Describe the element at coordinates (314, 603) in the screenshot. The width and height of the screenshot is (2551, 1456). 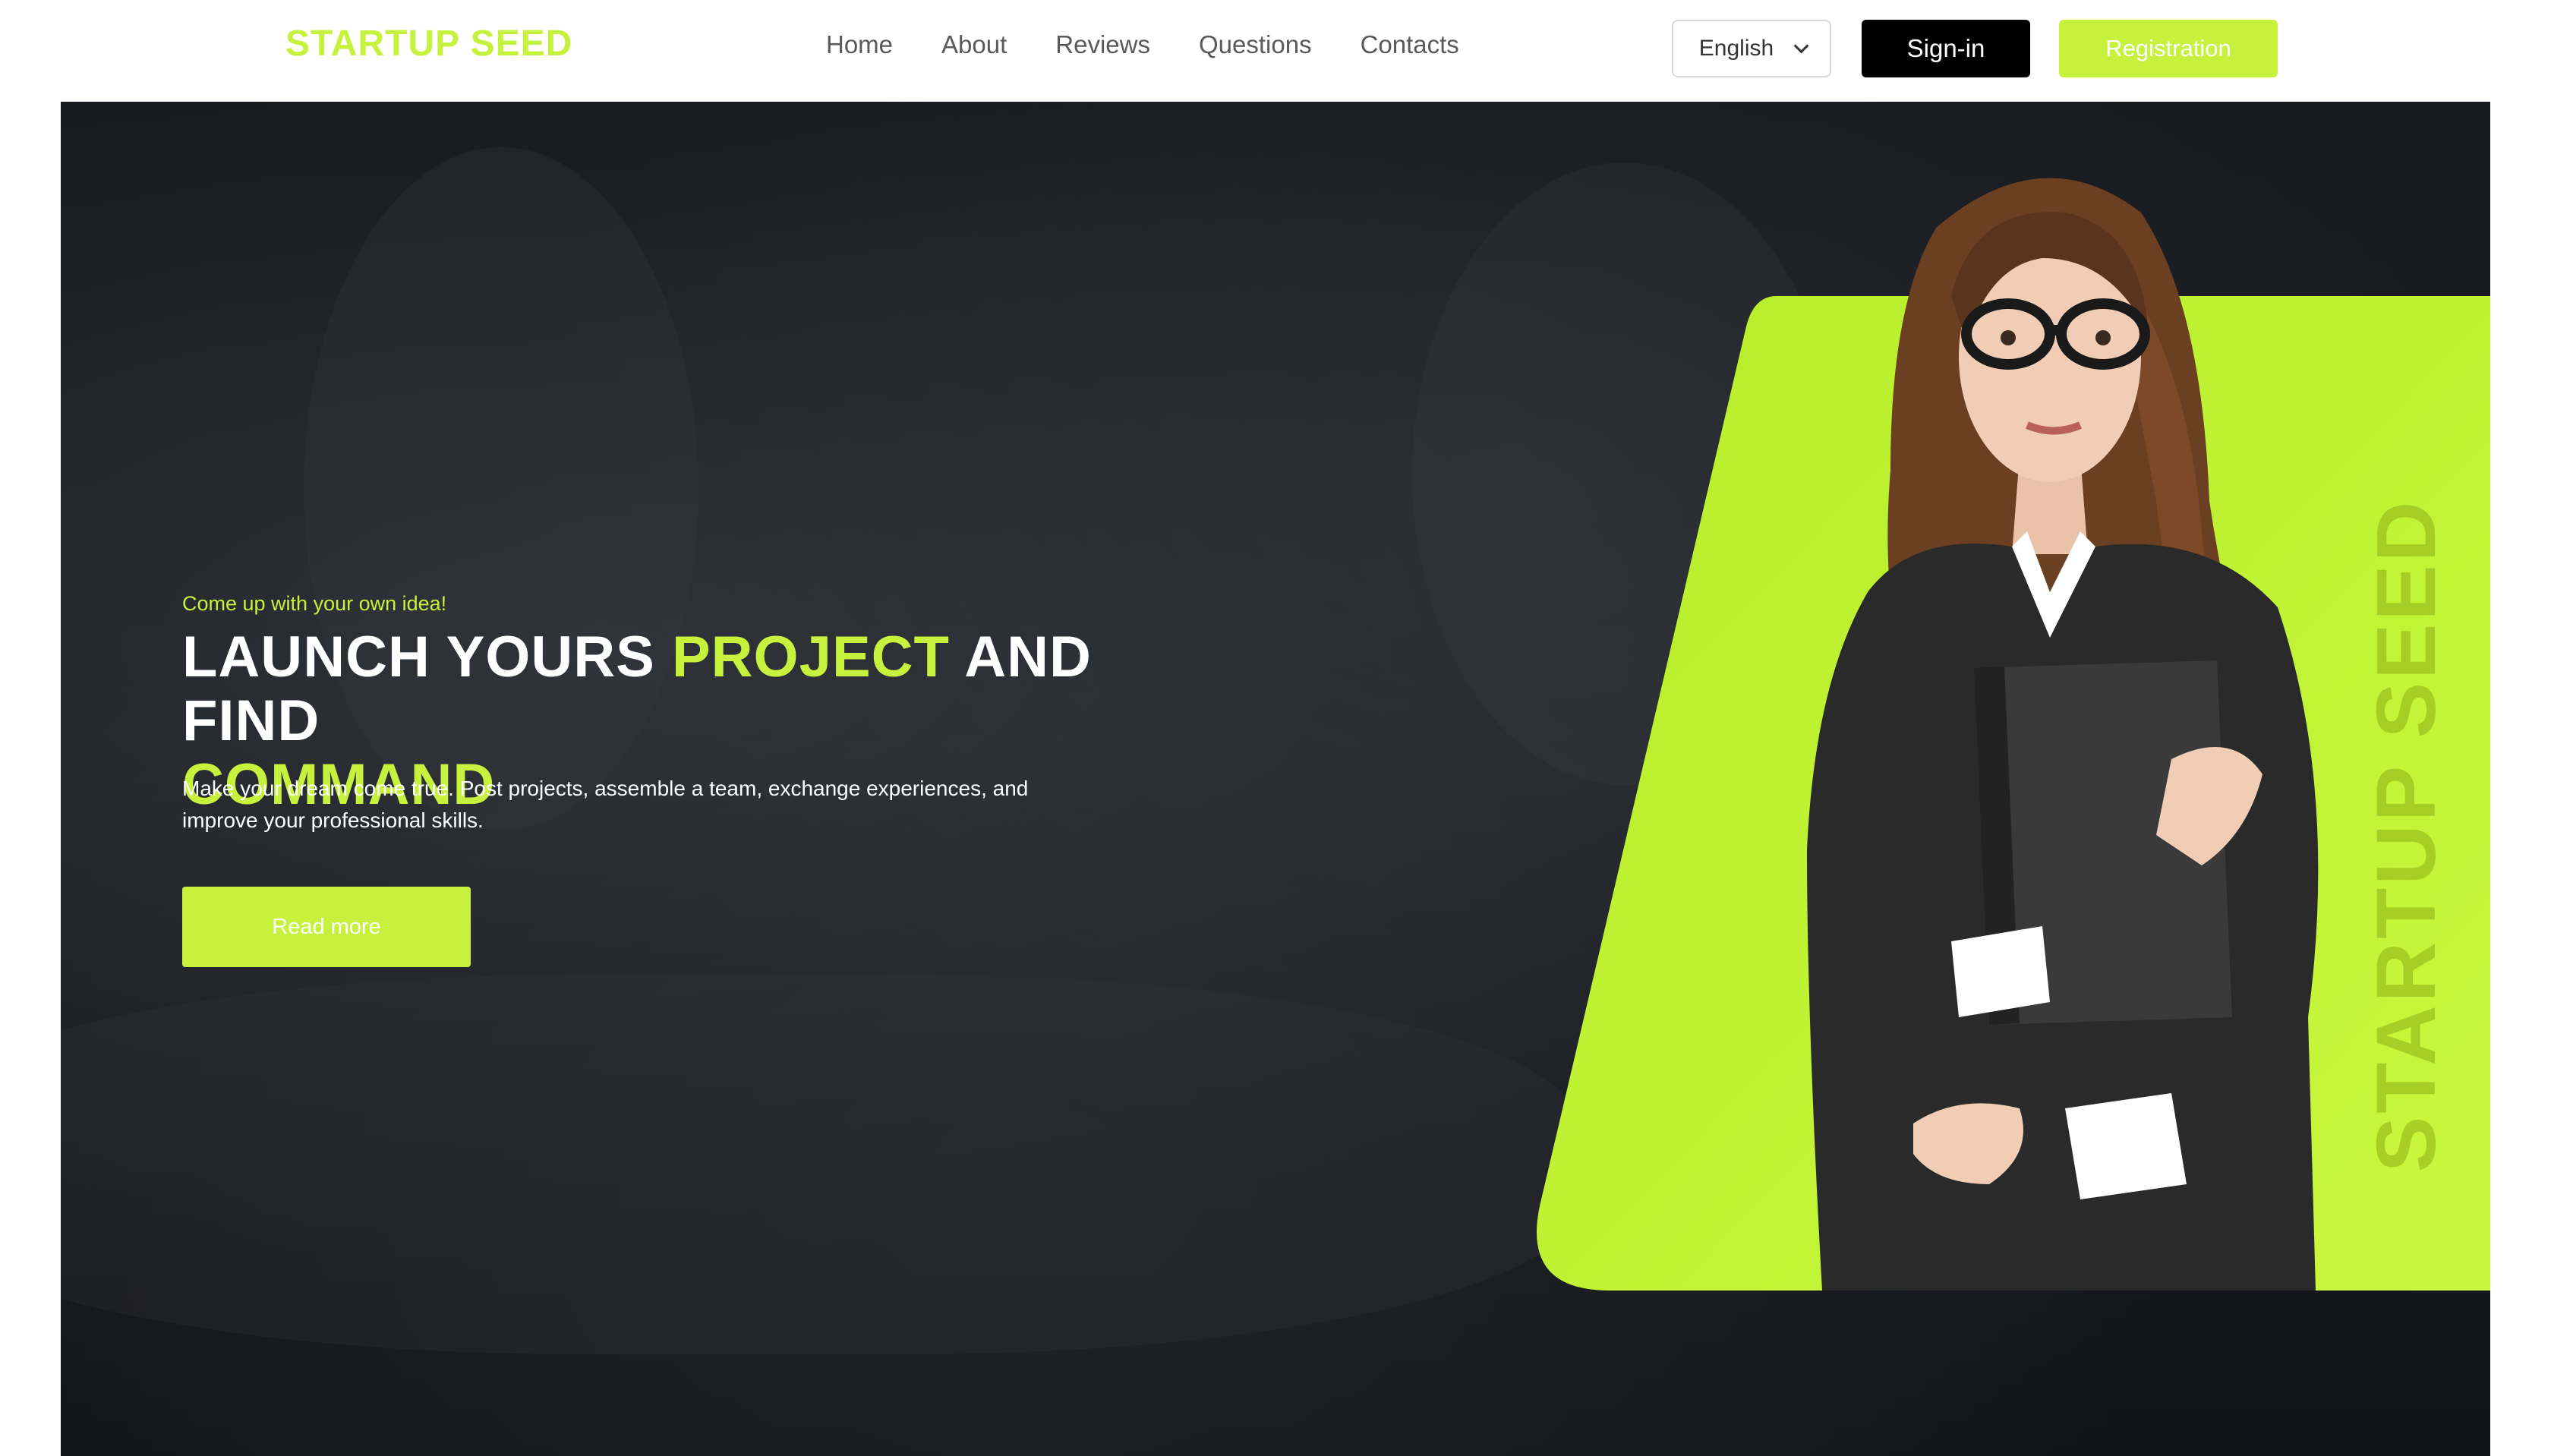
I see `hero-tagline: Come up with your own idea!` at that location.